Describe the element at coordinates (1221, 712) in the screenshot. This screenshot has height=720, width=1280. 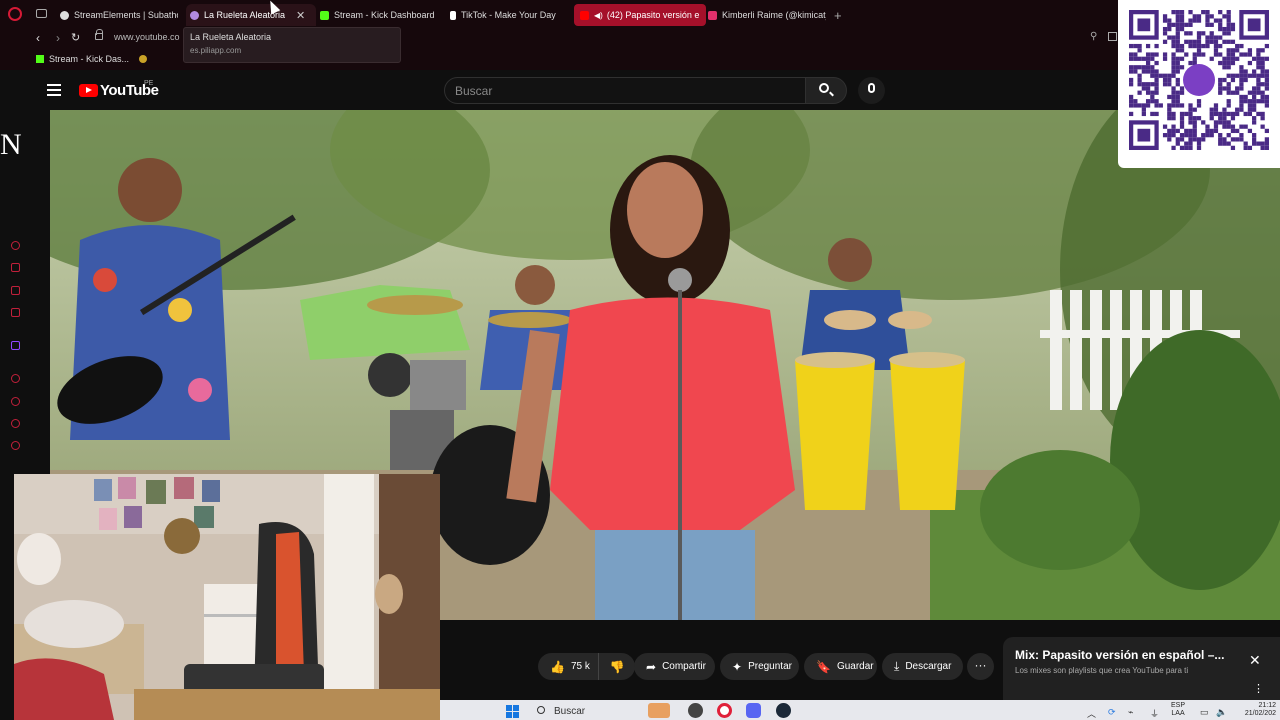
I see `volume-icon: 🔈` at that location.